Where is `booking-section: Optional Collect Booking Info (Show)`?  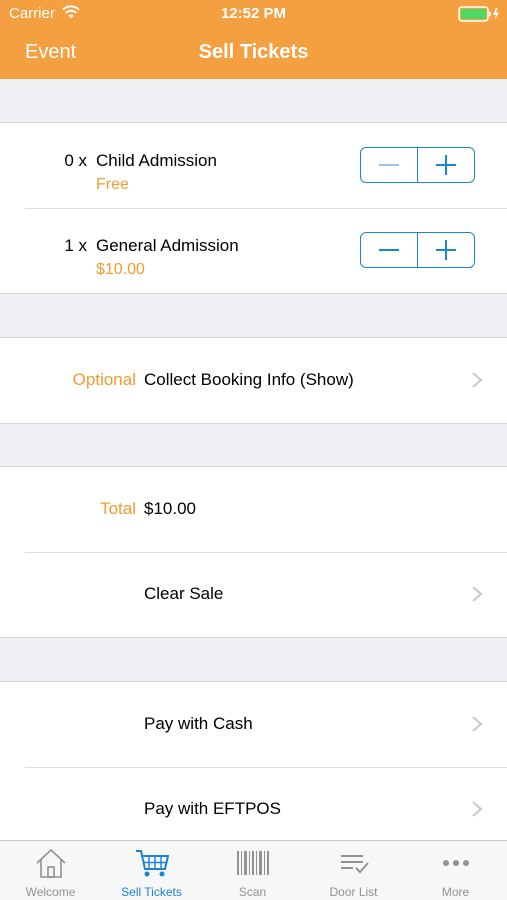 booking-section: Optional Collect Booking Info (Show) is located at coordinates (253, 380).